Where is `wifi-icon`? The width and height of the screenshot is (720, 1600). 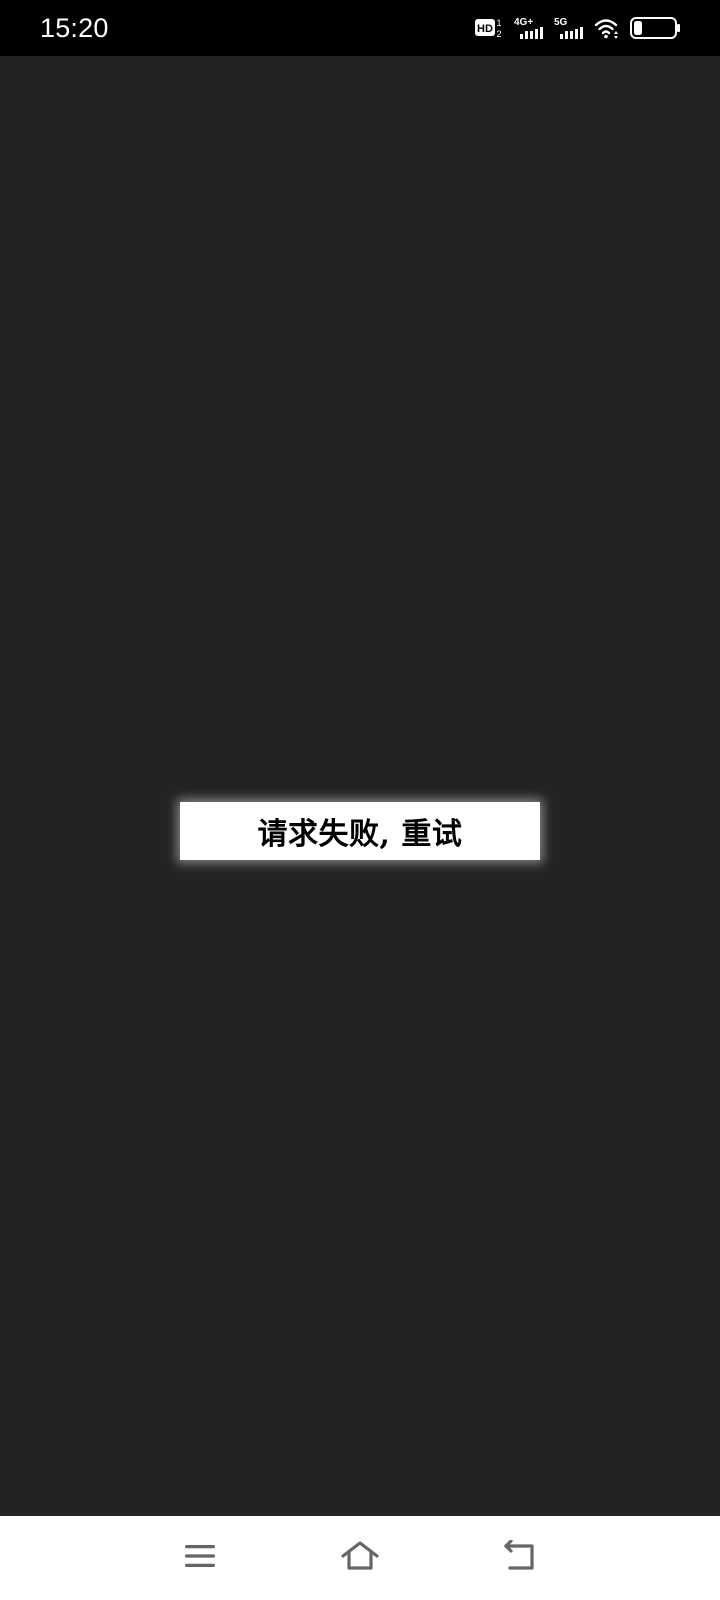 wifi-icon is located at coordinates (607, 28).